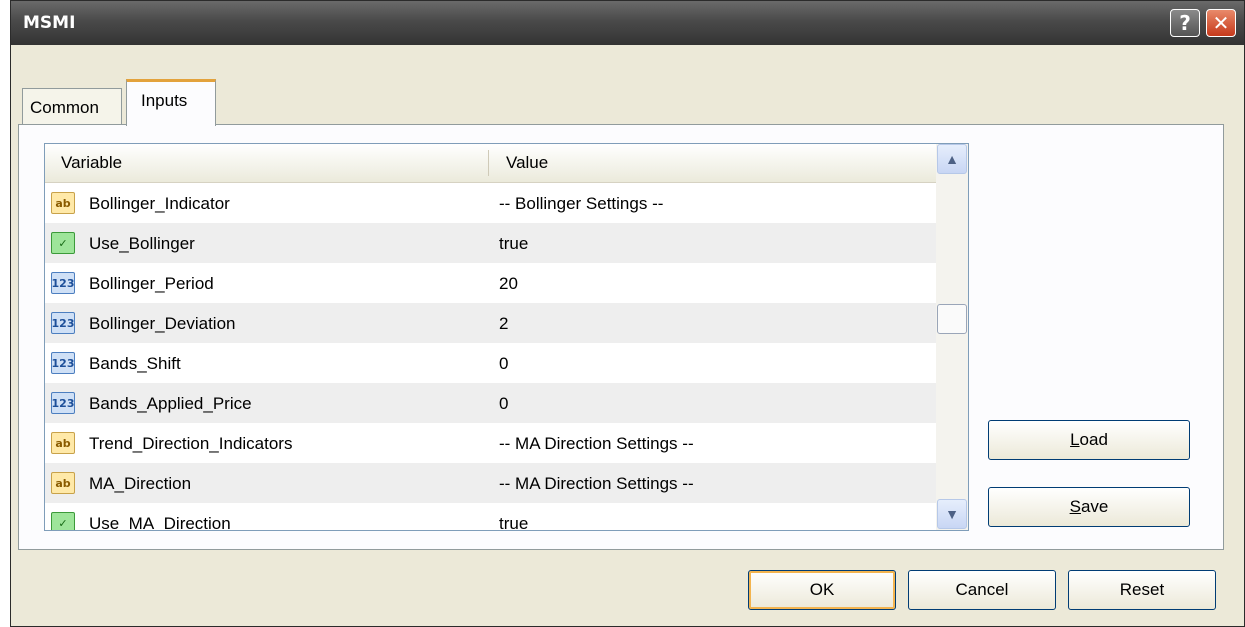 This screenshot has height=627, width=1245. Describe the element at coordinates (952, 159) in the screenshot. I see `scroll-up-button: ▲` at that location.